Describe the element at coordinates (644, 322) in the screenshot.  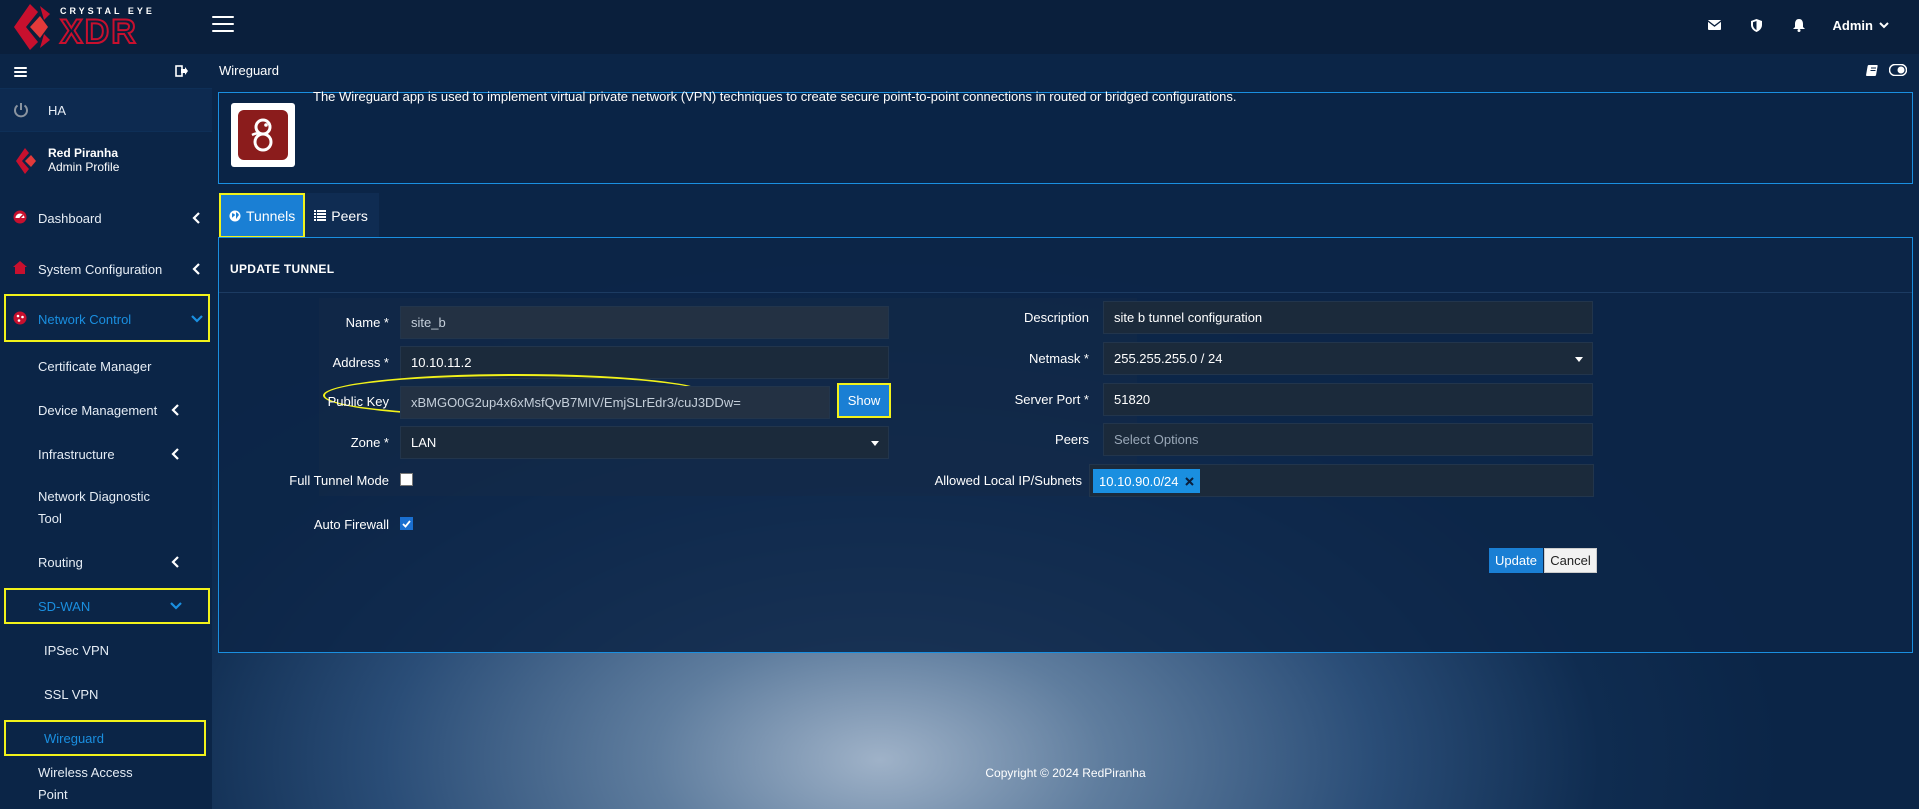
I see `name-field: site_b` at that location.